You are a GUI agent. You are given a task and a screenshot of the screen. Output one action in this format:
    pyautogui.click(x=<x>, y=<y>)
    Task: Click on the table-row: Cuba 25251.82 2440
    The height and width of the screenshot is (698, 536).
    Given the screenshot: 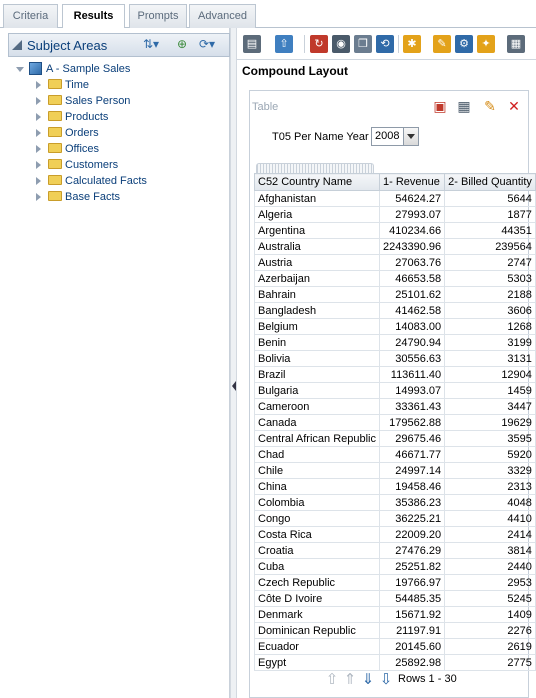 What is the action you would take?
    pyautogui.click(x=394, y=566)
    